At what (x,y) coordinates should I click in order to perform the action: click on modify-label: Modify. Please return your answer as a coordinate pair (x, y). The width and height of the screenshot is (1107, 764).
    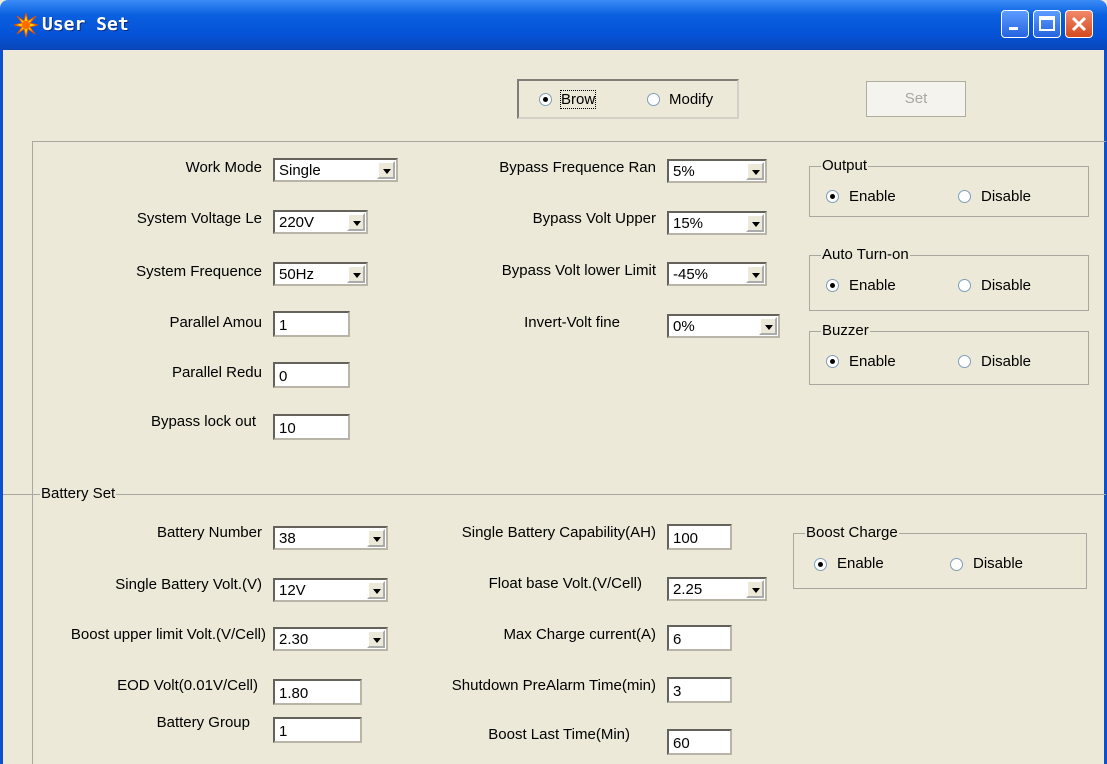
    Looking at the image, I should click on (691, 99).